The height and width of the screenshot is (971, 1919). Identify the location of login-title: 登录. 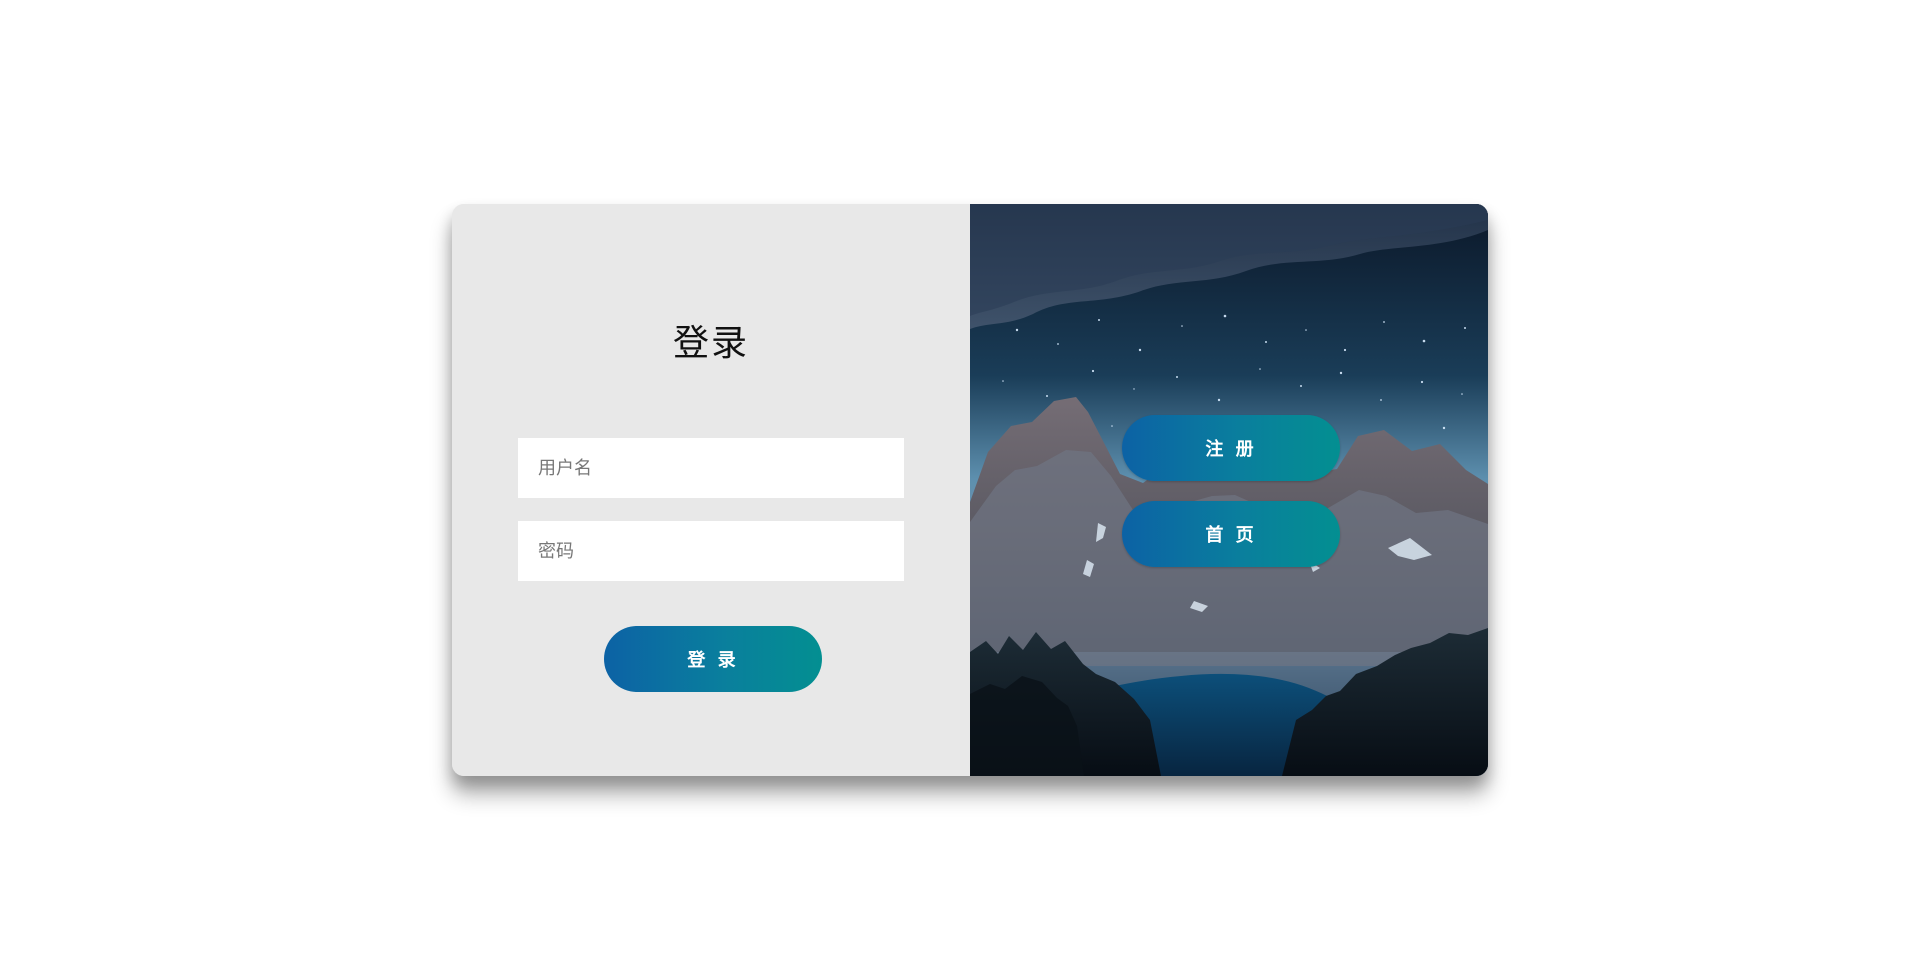
(710, 344).